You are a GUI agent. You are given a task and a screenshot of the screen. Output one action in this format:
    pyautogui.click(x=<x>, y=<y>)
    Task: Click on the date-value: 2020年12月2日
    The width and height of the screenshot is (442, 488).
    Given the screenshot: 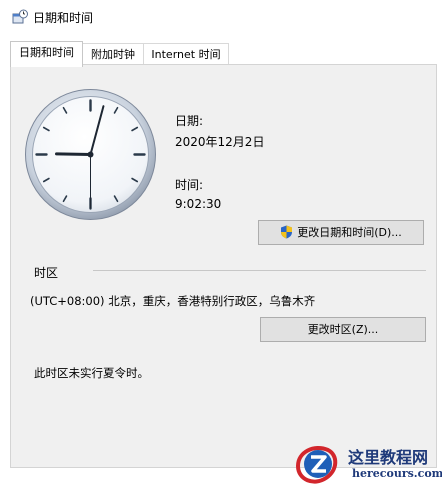 What is the action you would take?
    pyautogui.click(x=220, y=142)
    